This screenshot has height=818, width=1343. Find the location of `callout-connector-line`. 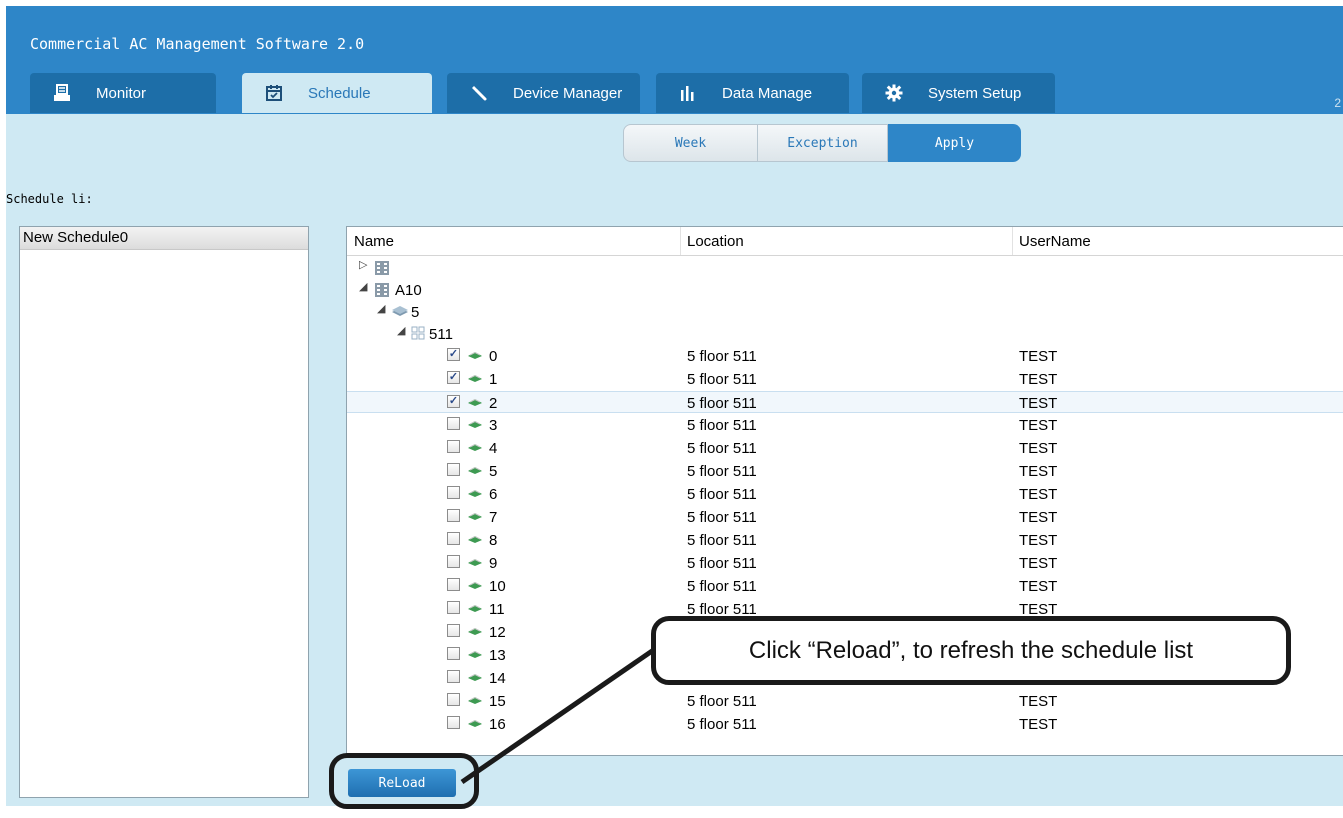

callout-connector-line is located at coordinates (565, 711).